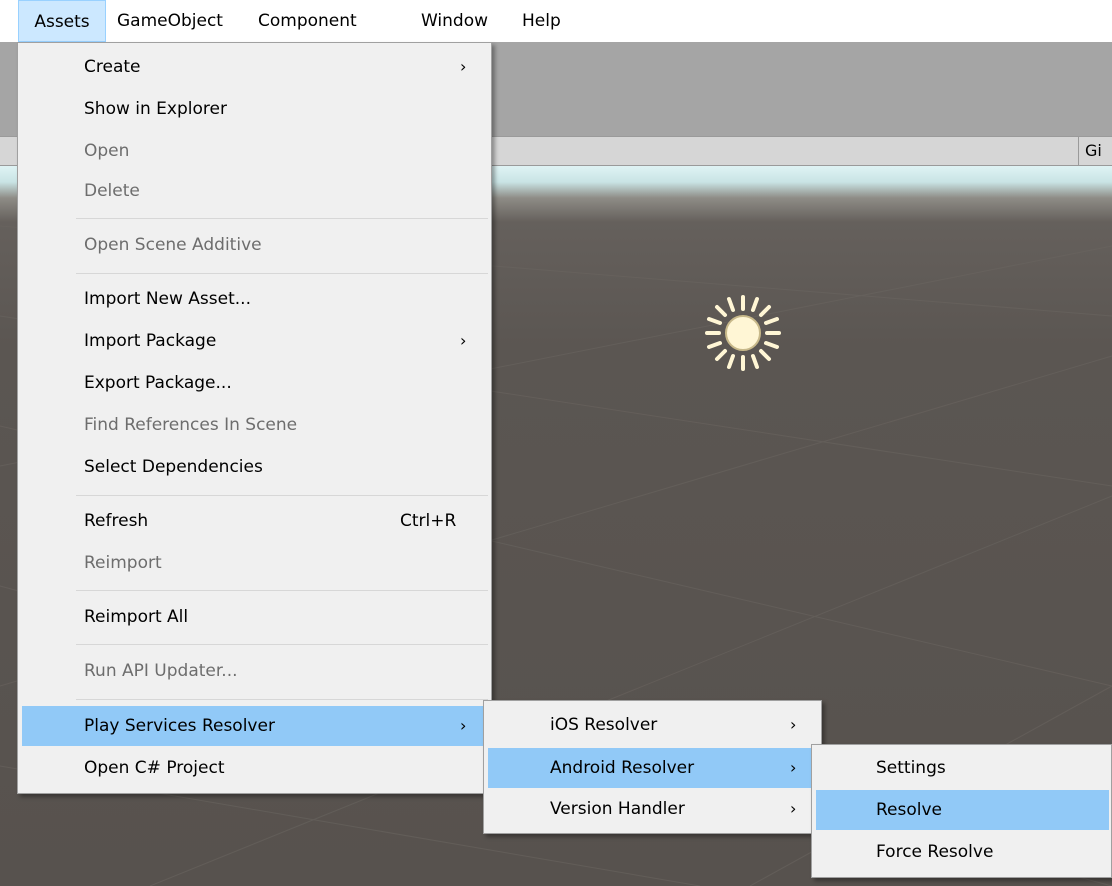  What do you see at coordinates (307, 21) in the screenshot?
I see `menu-component: Component` at bounding box center [307, 21].